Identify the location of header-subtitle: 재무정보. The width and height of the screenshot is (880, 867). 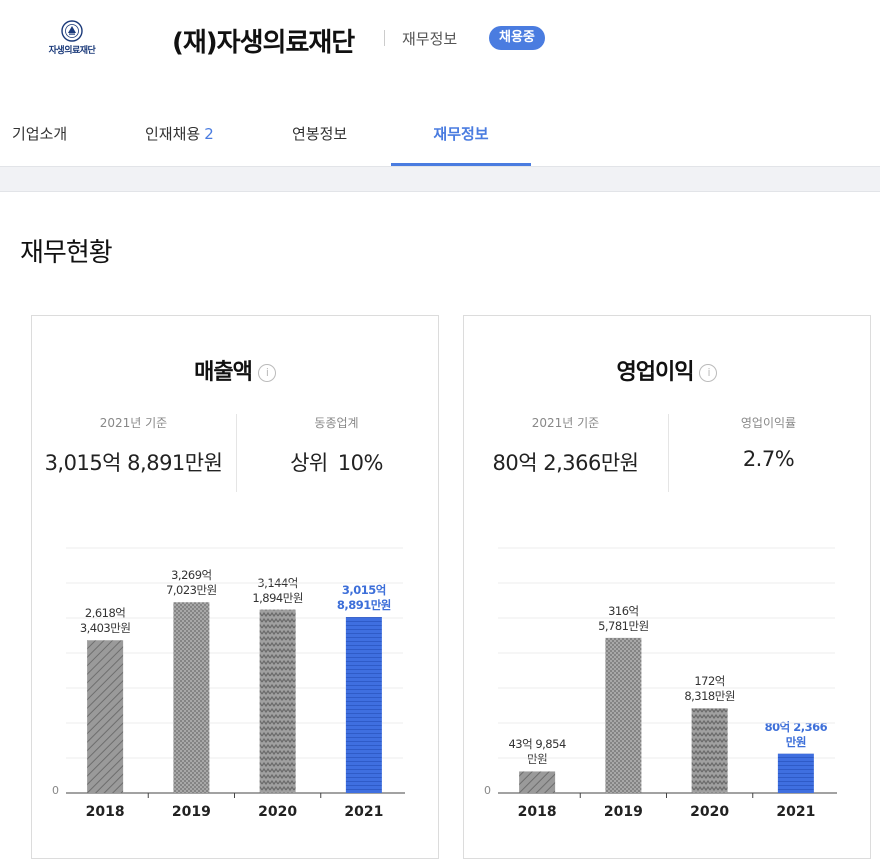
(430, 39).